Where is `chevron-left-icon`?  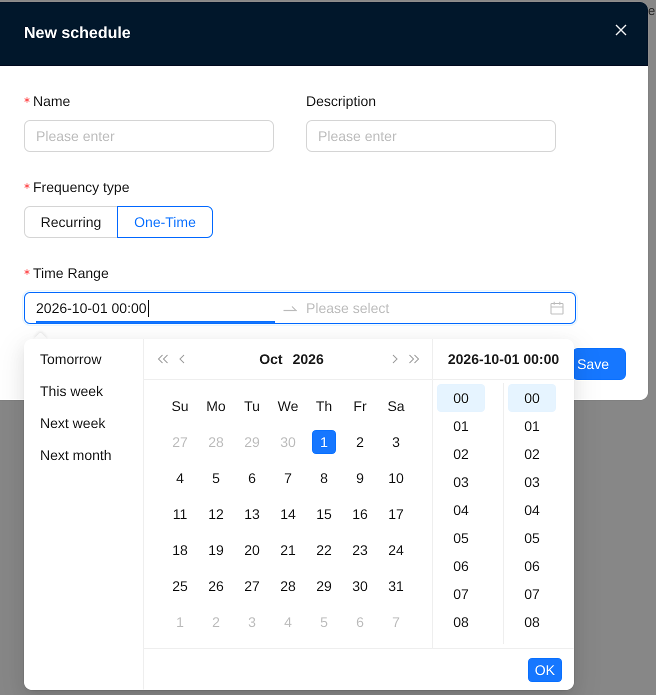 chevron-left-icon is located at coordinates (182, 359).